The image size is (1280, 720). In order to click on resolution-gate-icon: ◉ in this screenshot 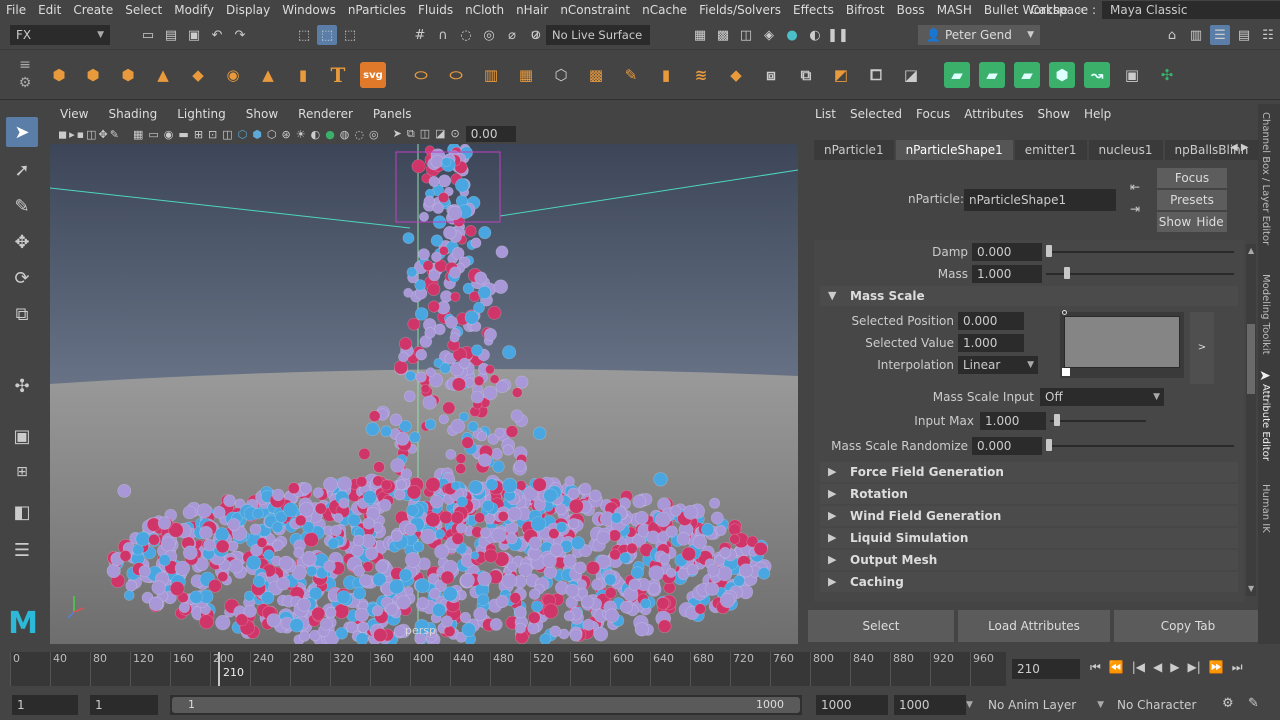, I will do `click(169, 134)`.